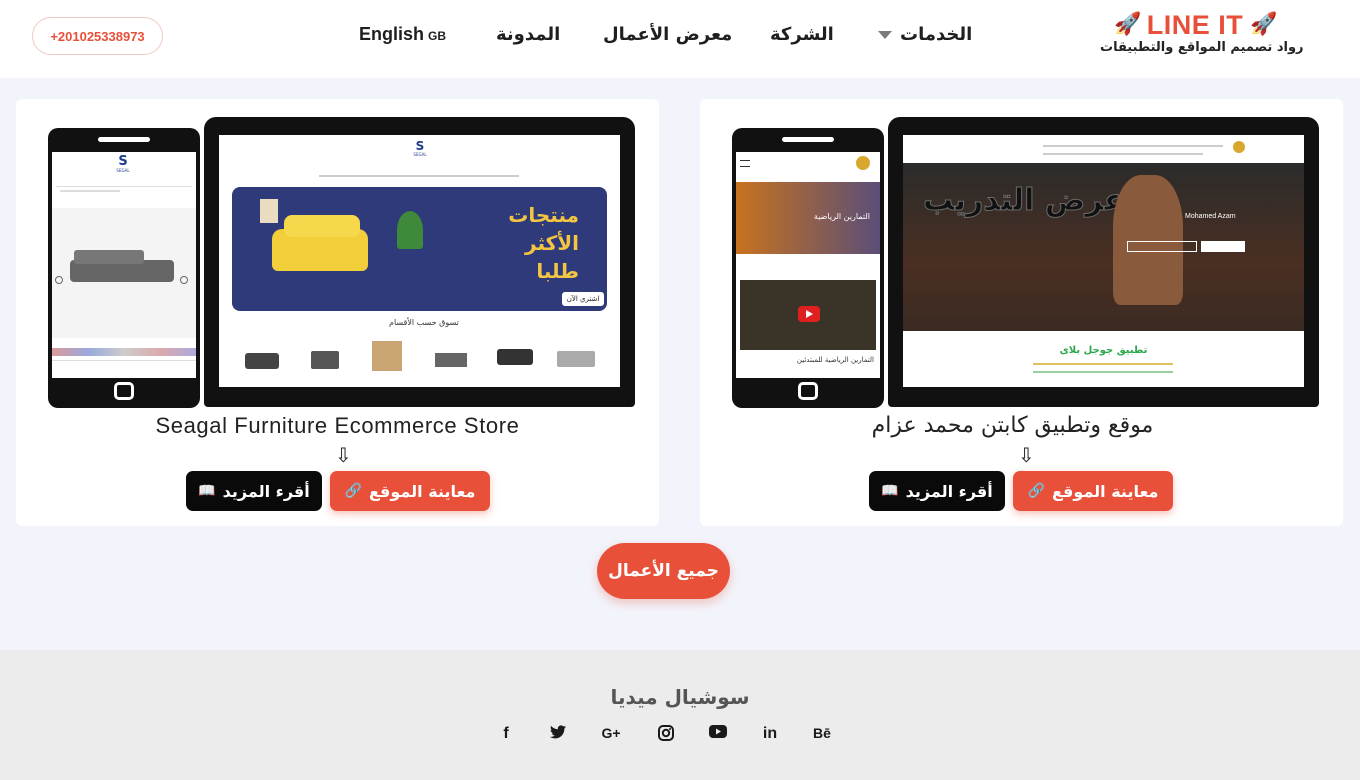 Image resolution: width=1360 pixels, height=780 pixels. Describe the element at coordinates (885, 34) in the screenshot. I see `chevron-down-icon` at that location.